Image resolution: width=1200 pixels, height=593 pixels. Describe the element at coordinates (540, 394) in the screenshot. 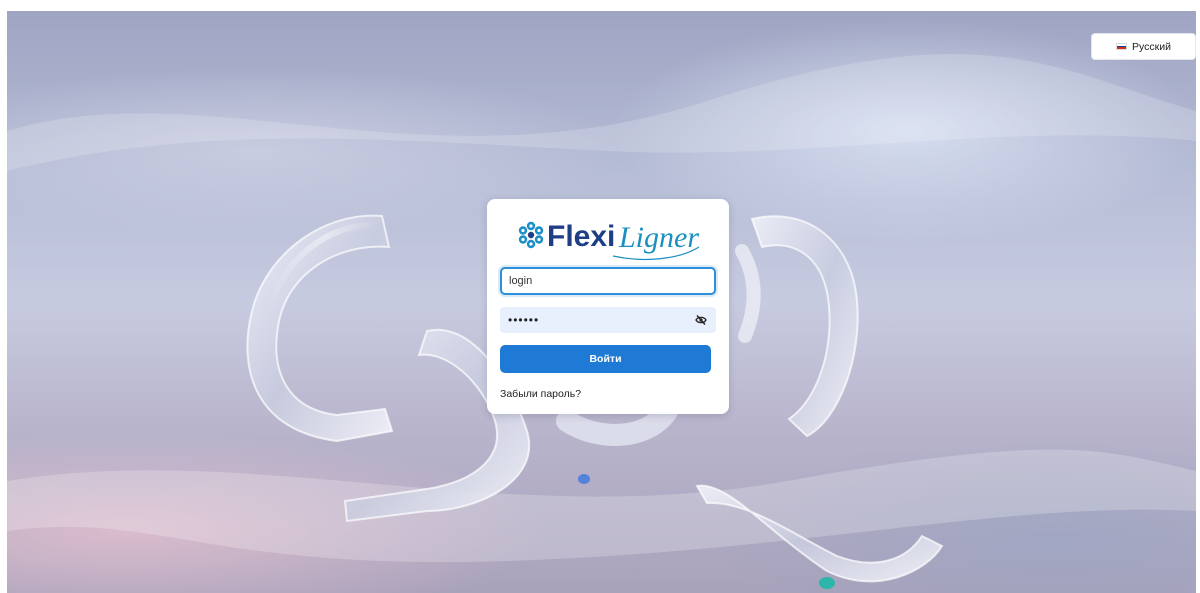

I see `forgot-password-link: Забыли пароль?` at that location.